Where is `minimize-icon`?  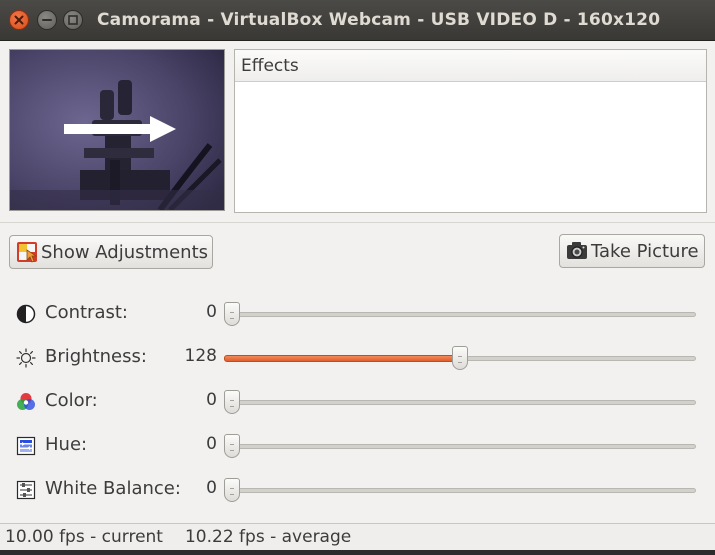 minimize-icon is located at coordinates (47, 20).